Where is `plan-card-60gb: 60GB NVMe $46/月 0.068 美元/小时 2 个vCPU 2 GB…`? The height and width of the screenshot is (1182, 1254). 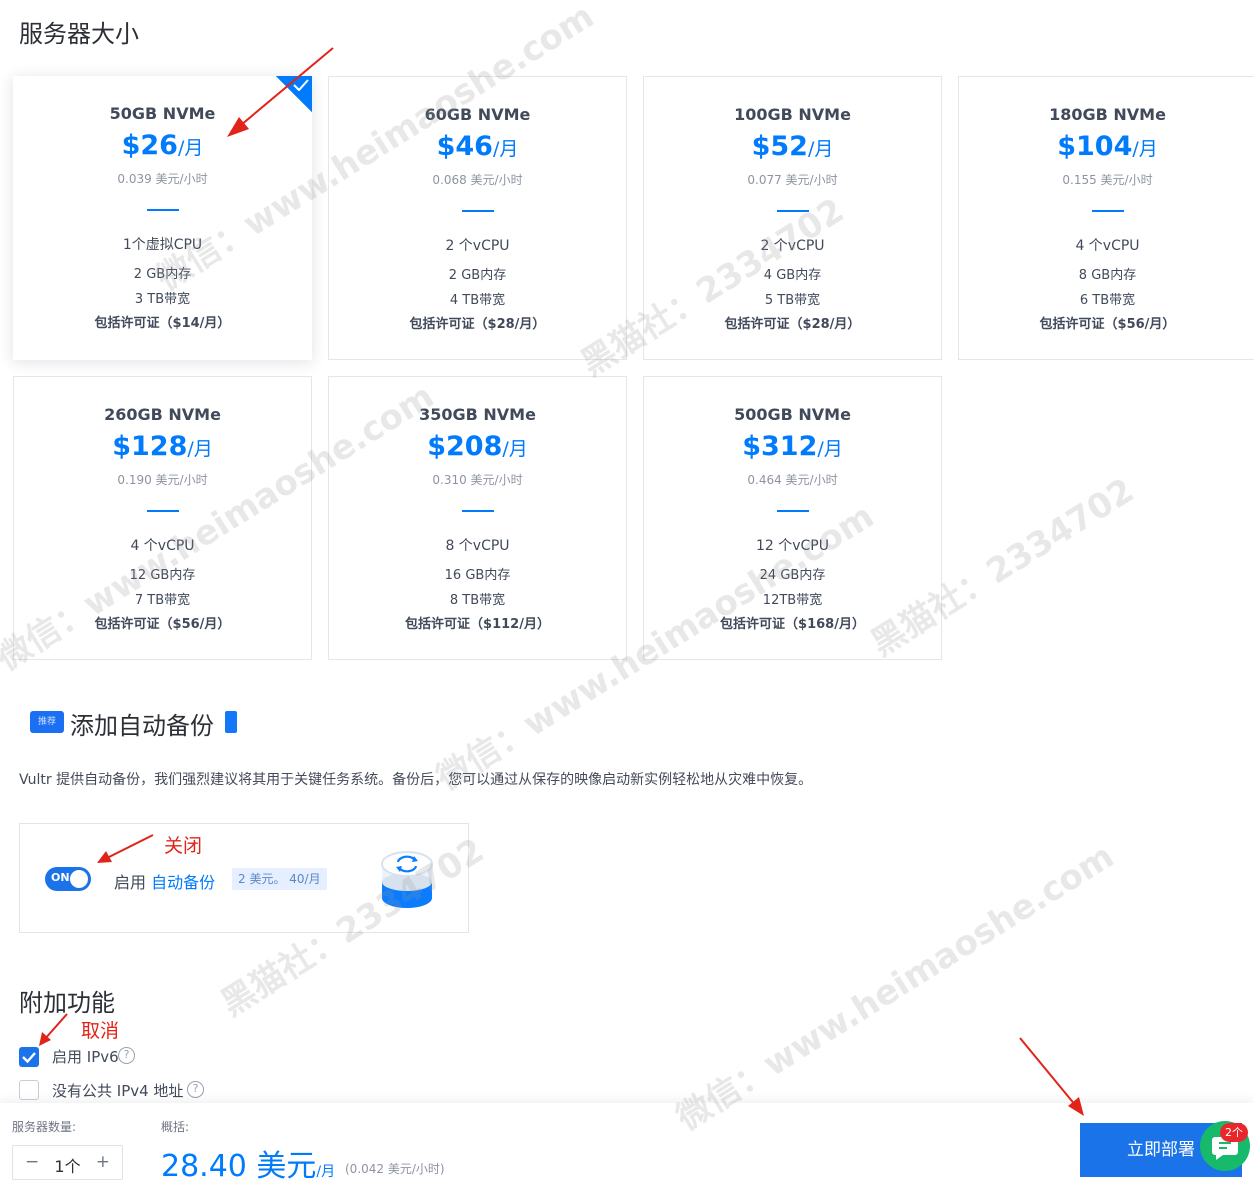 plan-card-60gb: 60GB NVMe $46/月 0.068 美元/小时 2 个vCPU 2 GB… is located at coordinates (477, 218).